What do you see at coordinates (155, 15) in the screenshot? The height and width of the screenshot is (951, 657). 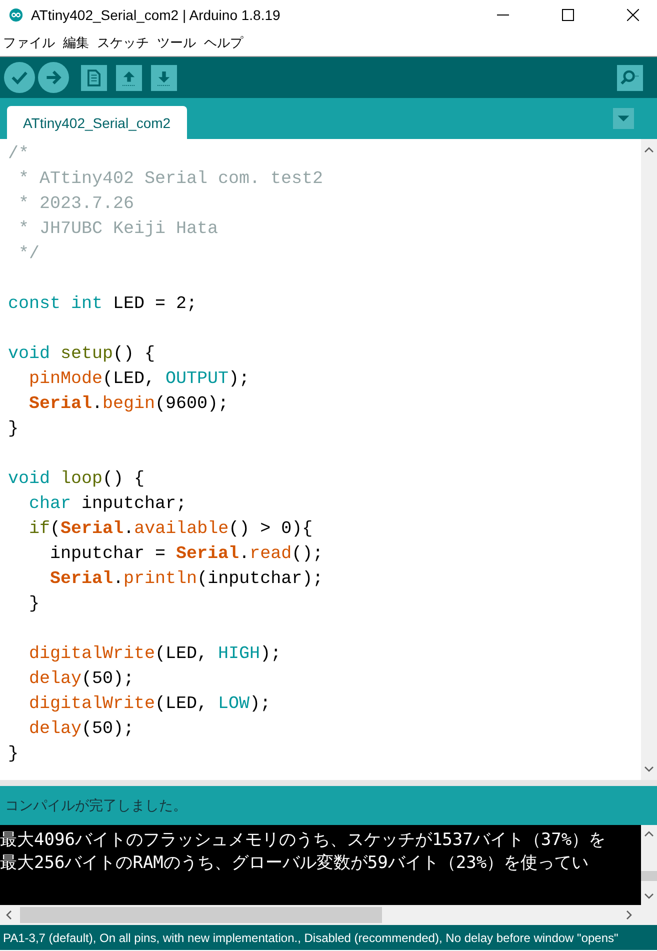 I see `window-title: ATtiny402_Serial_com2 | Arduino 1.8.19` at bounding box center [155, 15].